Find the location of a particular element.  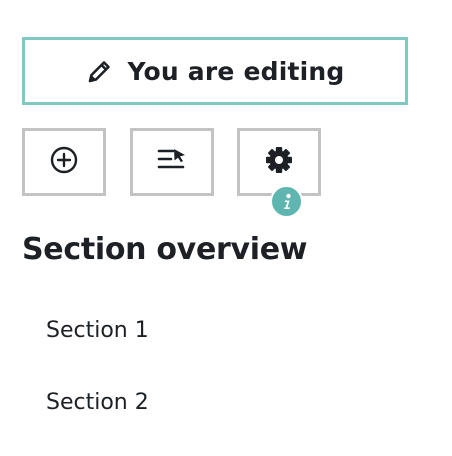

info-icon is located at coordinates (286, 201).